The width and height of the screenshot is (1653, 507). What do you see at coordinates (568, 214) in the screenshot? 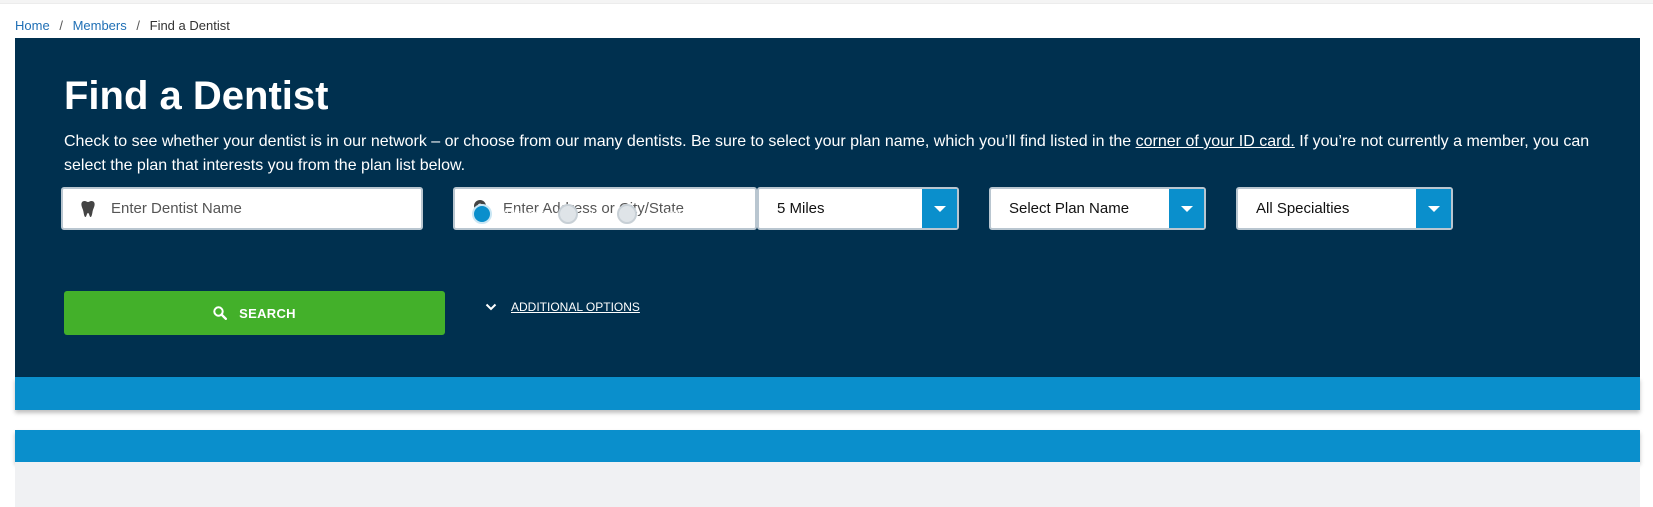
I see `radio-zip` at bounding box center [568, 214].